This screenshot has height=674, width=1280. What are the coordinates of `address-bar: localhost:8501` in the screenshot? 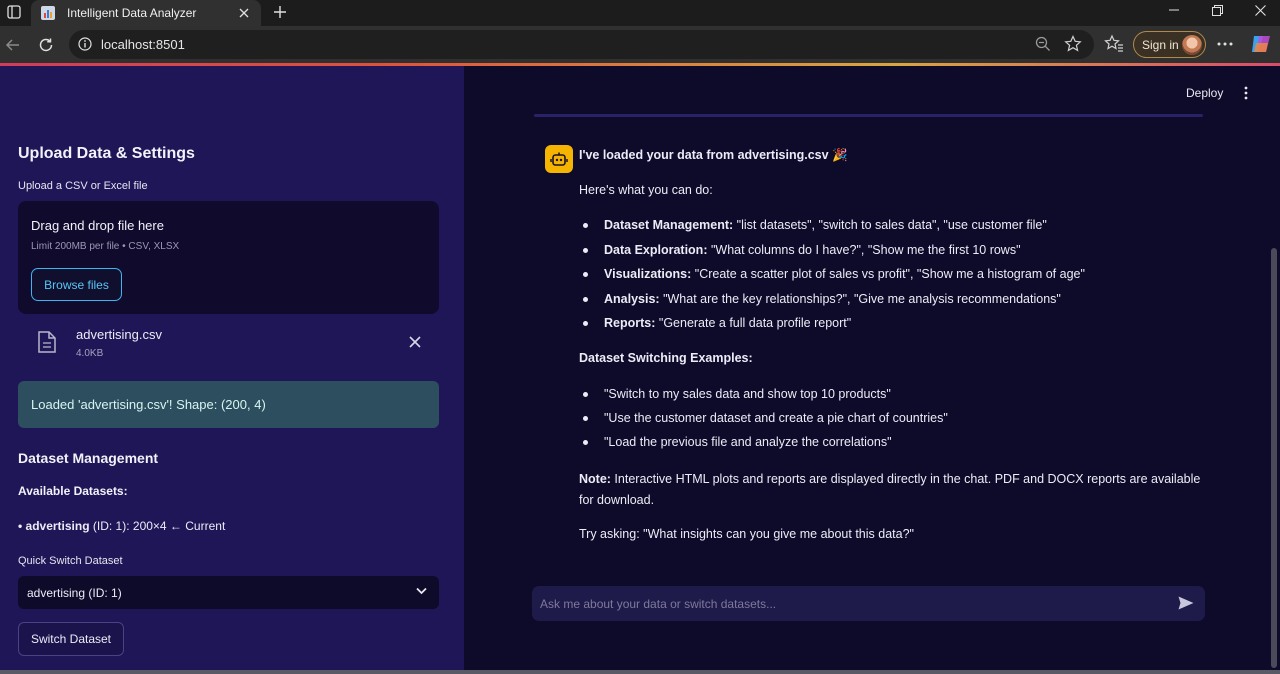 It's located at (581, 44).